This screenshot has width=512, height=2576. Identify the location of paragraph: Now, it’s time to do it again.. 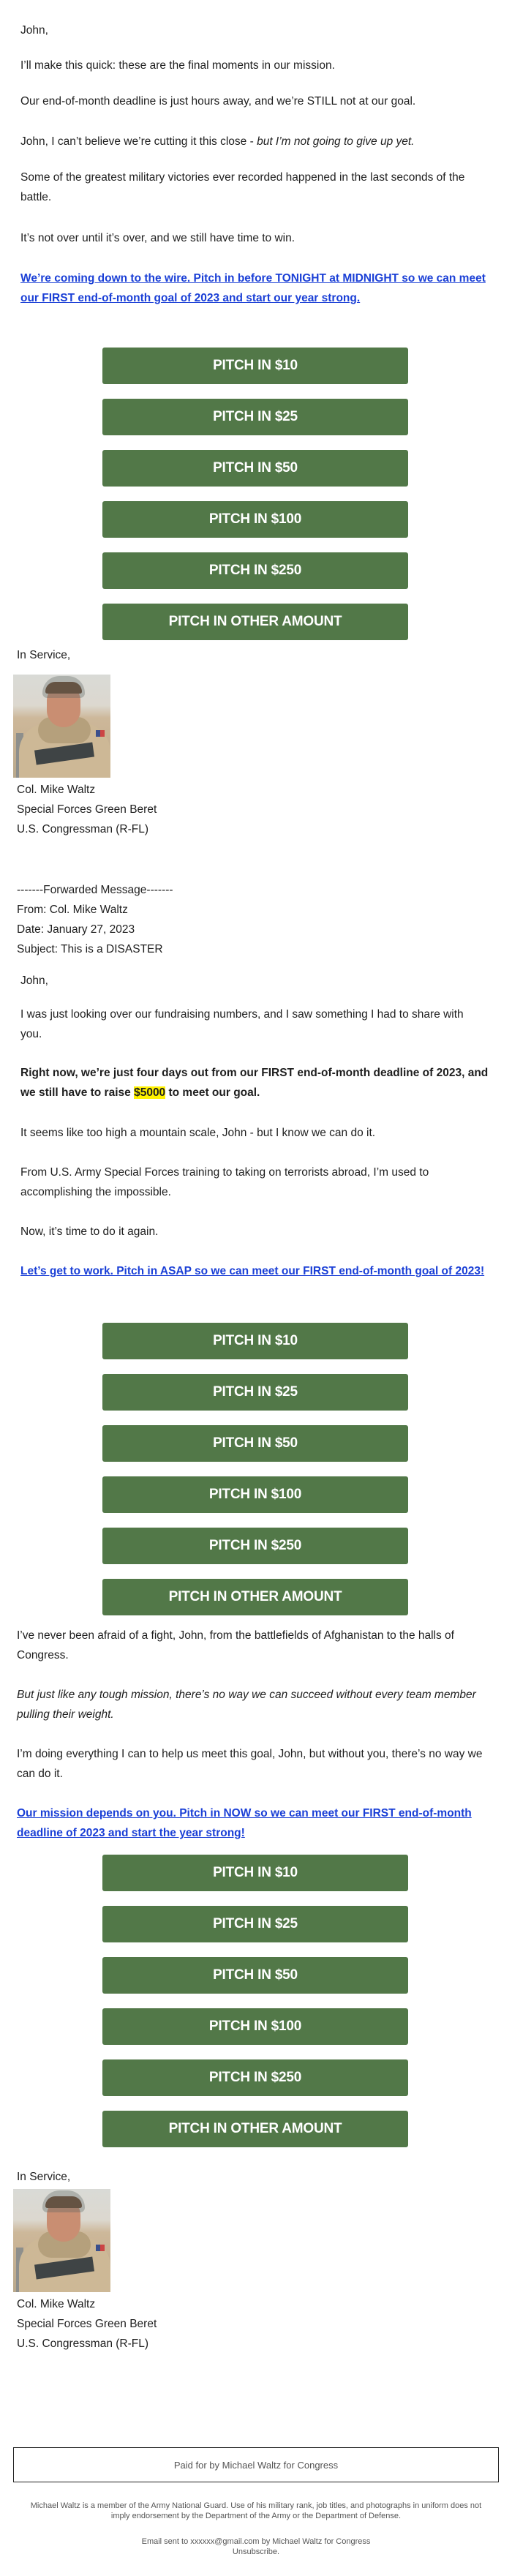
(89, 1231).